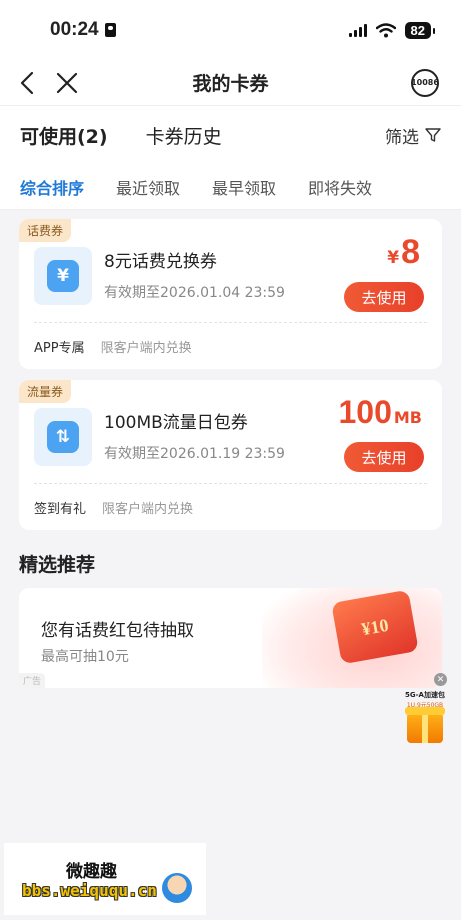 This screenshot has width=461, height=920. What do you see at coordinates (433, 135) in the screenshot?
I see `funnel-icon` at bounding box center [433, 135].